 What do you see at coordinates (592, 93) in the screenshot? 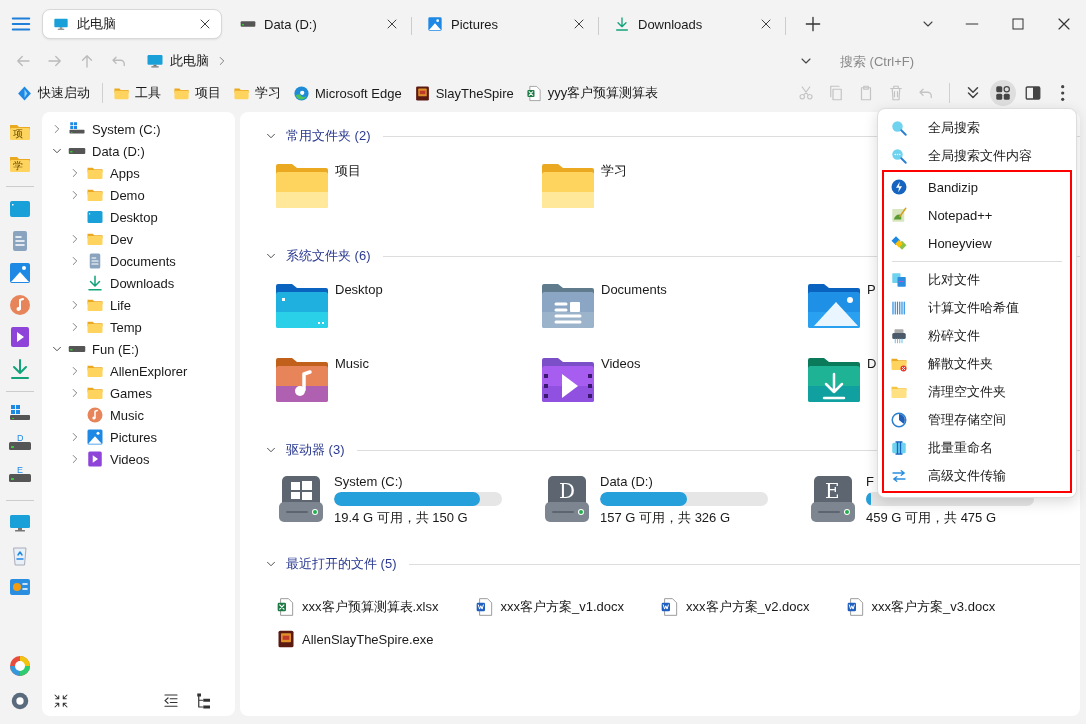
I see `bookmark-item: yyy客户预算测算表` at bounding box center [592, 93].